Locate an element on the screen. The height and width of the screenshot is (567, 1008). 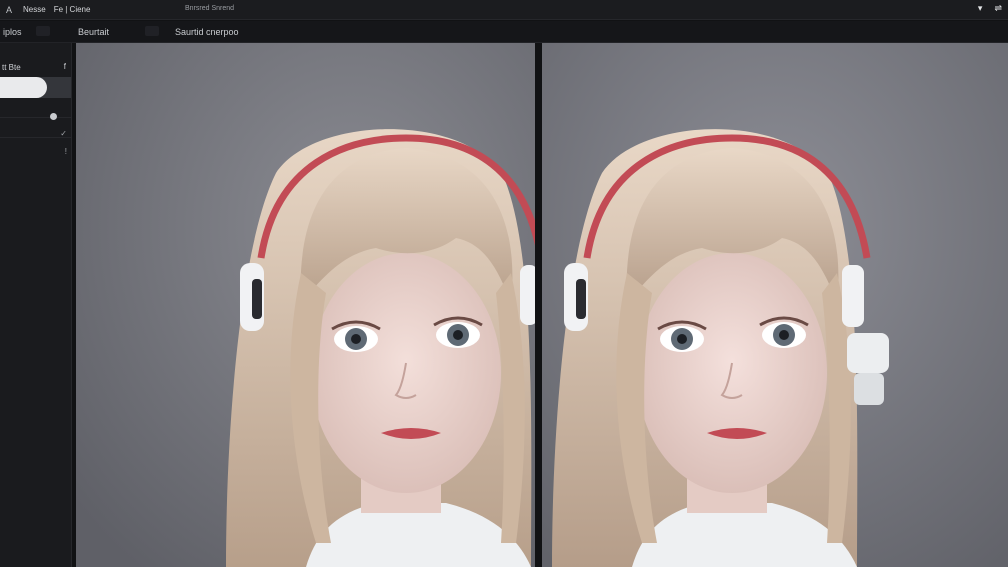
app-icon: A is located at coordinates (9, 10).